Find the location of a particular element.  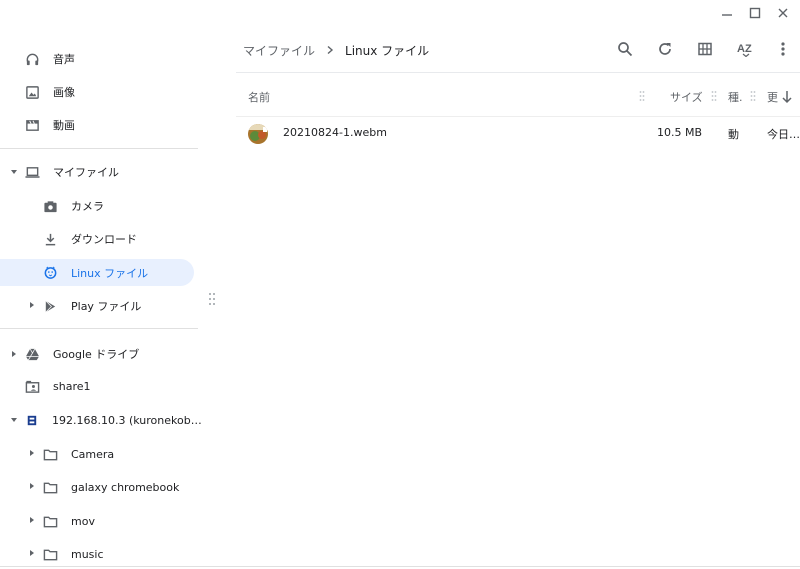

sidebar-item-downloads: ダウンロード is located at coordinates (99, 239).